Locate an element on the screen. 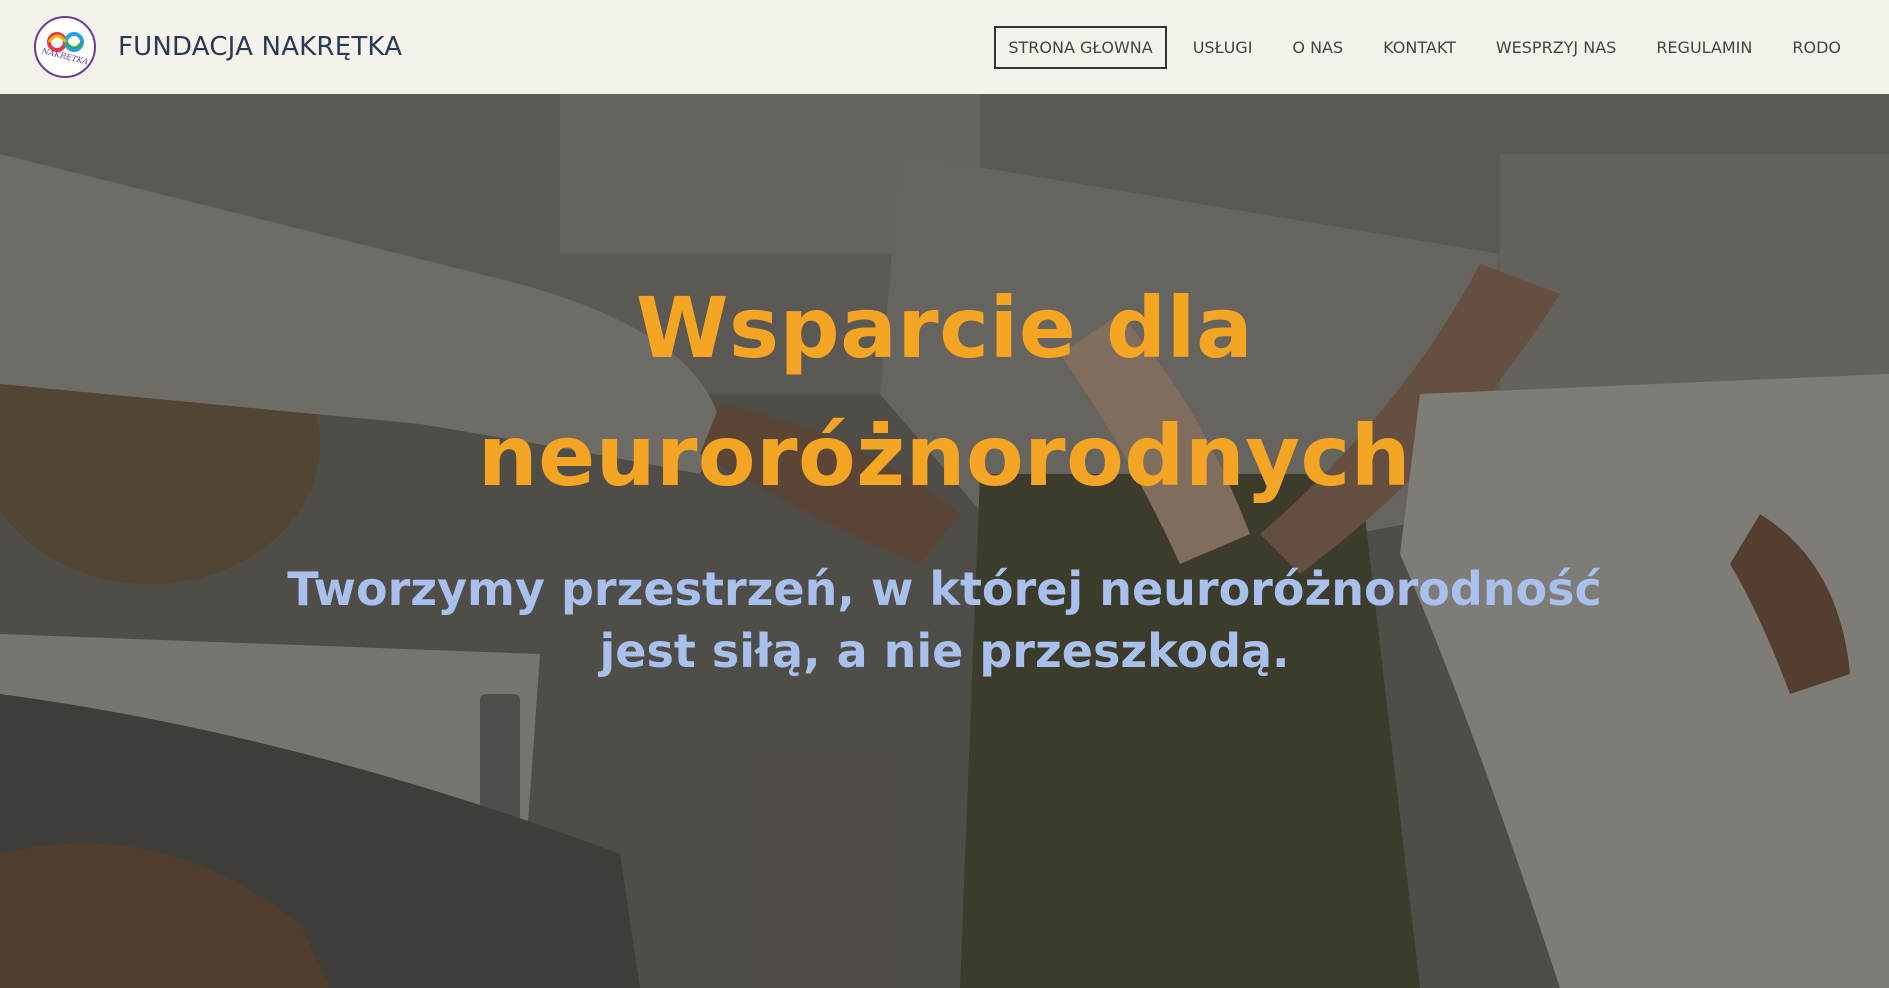 The width and height of the screenshot is (1889, 988). logo: NAKRĘTKA is located at coordinates (65, 47).